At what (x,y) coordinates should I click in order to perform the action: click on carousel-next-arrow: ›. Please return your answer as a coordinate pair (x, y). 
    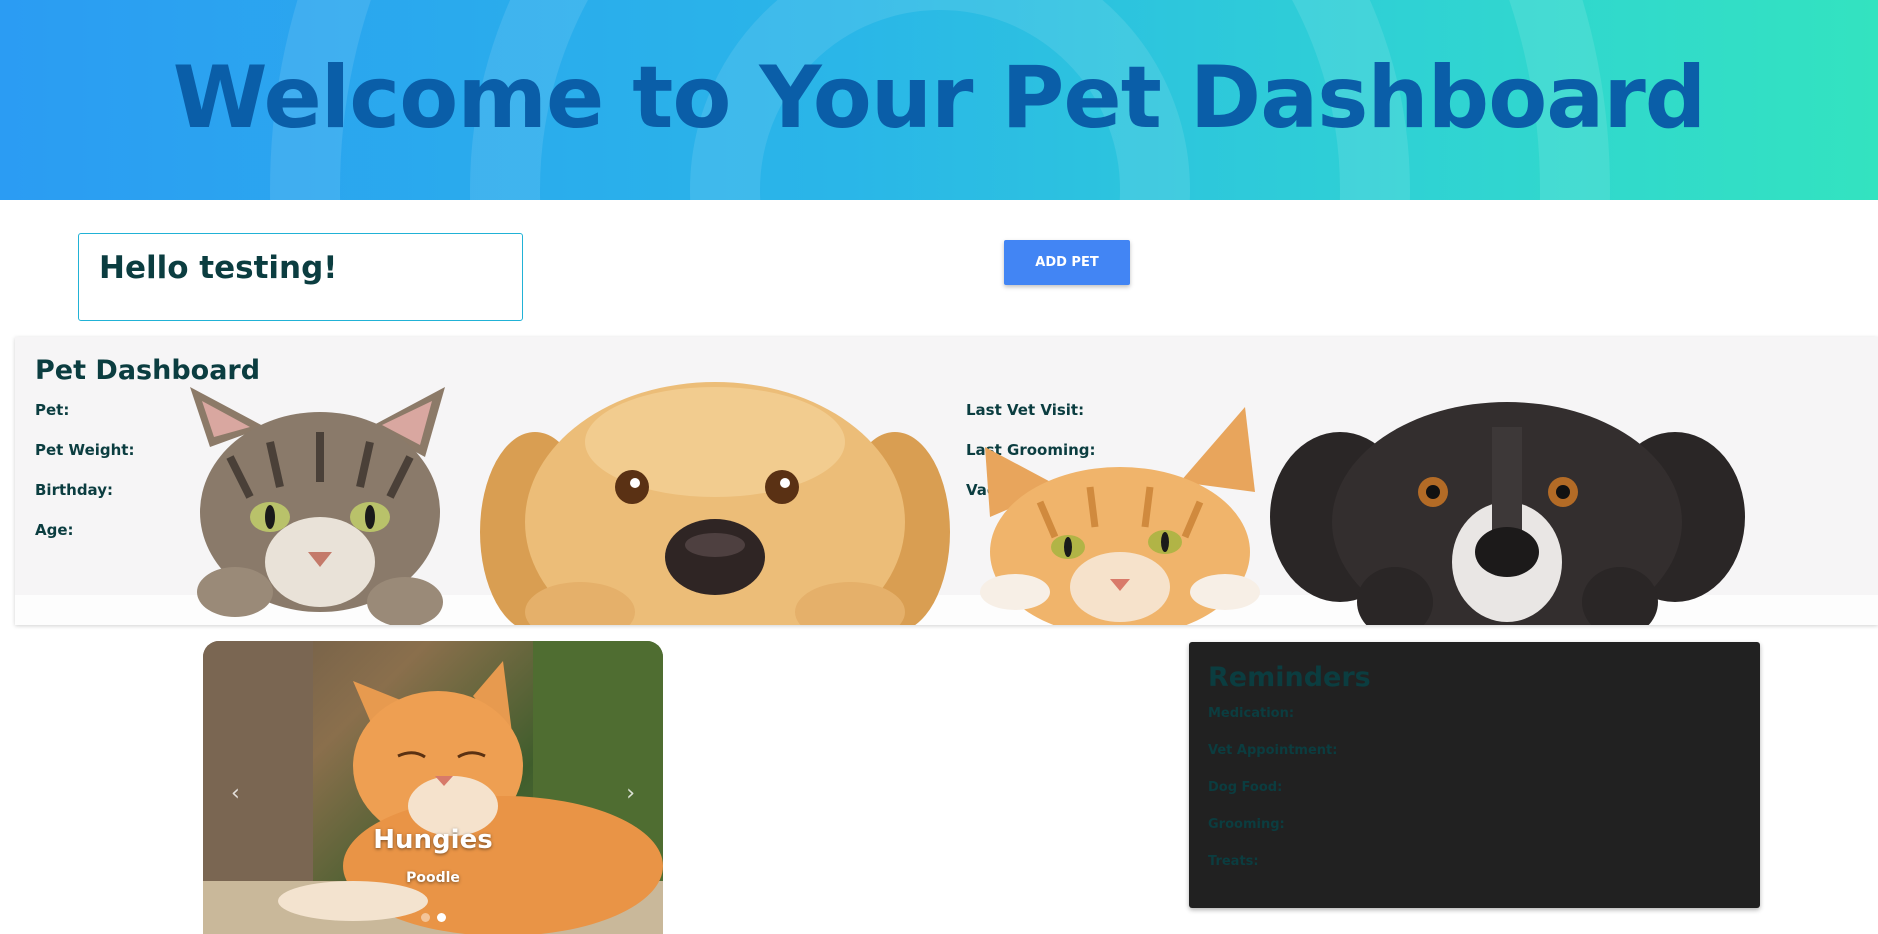
    Looking at the image, I should click on (630, 793).